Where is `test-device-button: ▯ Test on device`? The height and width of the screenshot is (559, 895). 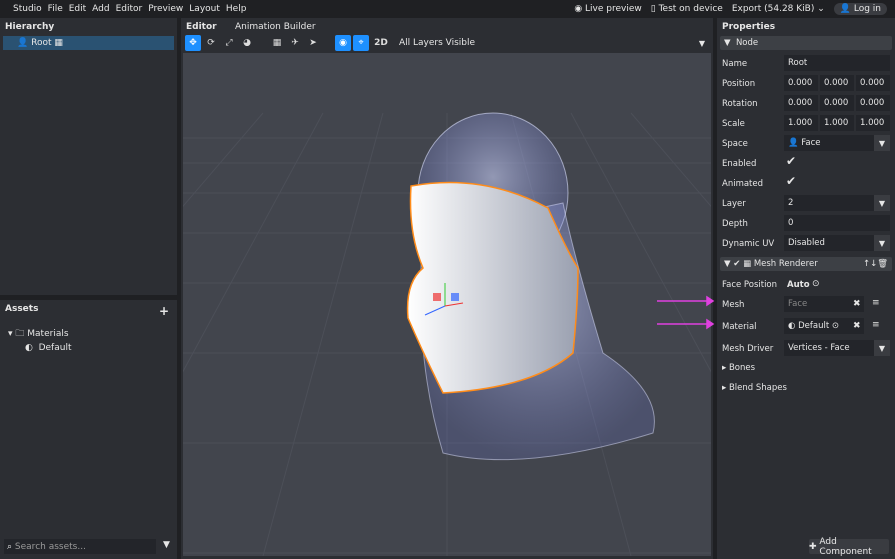
test-device-button: ▯ Test on device is located at coordinates (687, 9).